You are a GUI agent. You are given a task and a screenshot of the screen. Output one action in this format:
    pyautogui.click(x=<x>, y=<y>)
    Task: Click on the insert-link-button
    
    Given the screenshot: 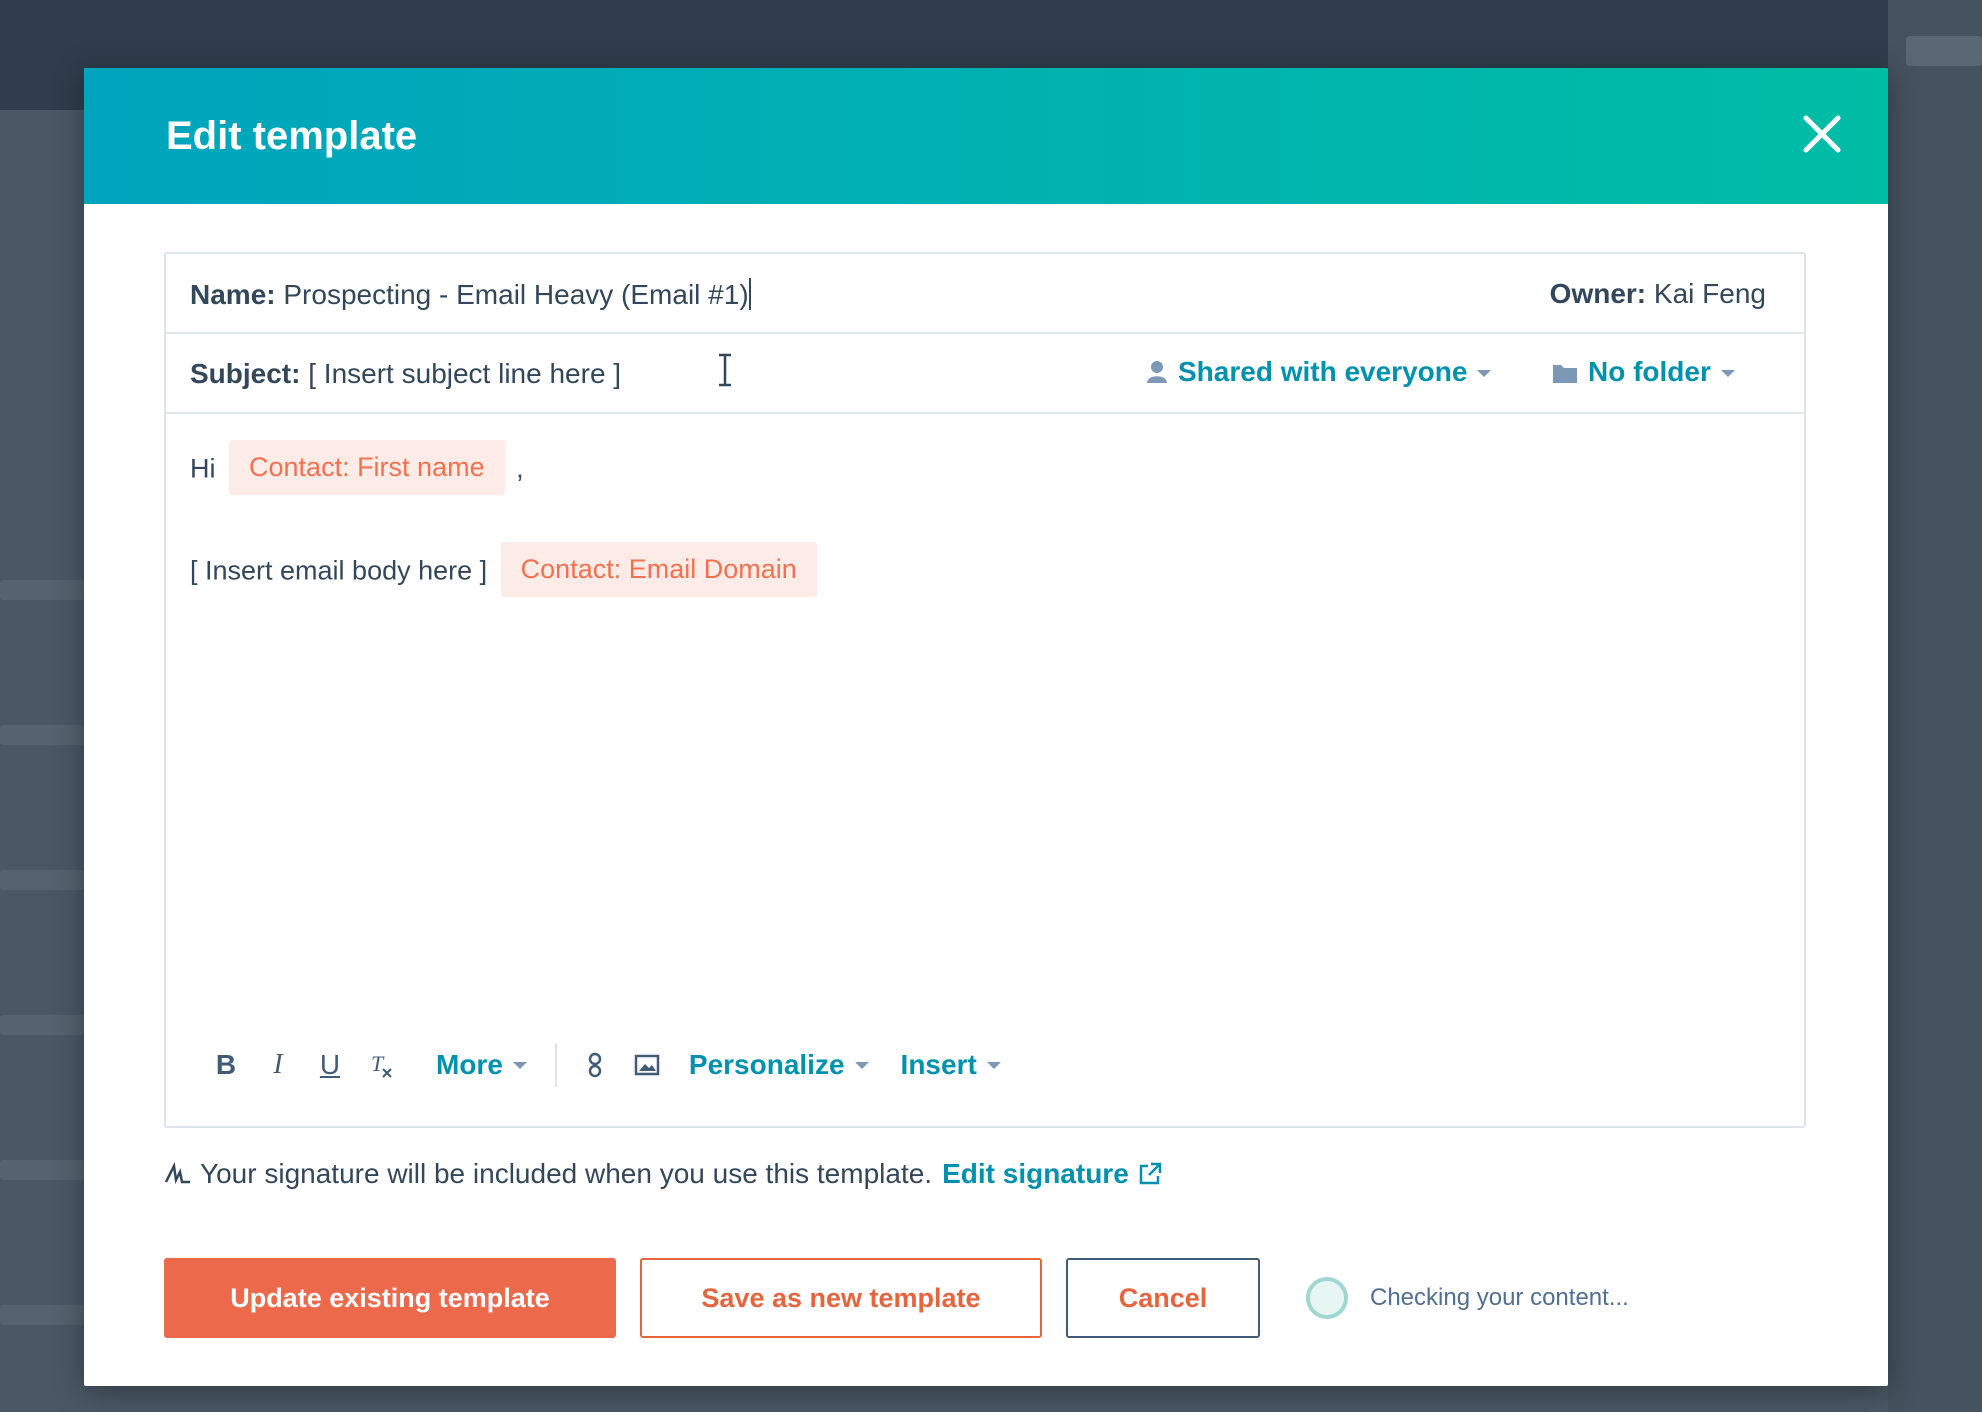 What is the action you would take?
    pyautogui.click(x=595, y=1065)
    